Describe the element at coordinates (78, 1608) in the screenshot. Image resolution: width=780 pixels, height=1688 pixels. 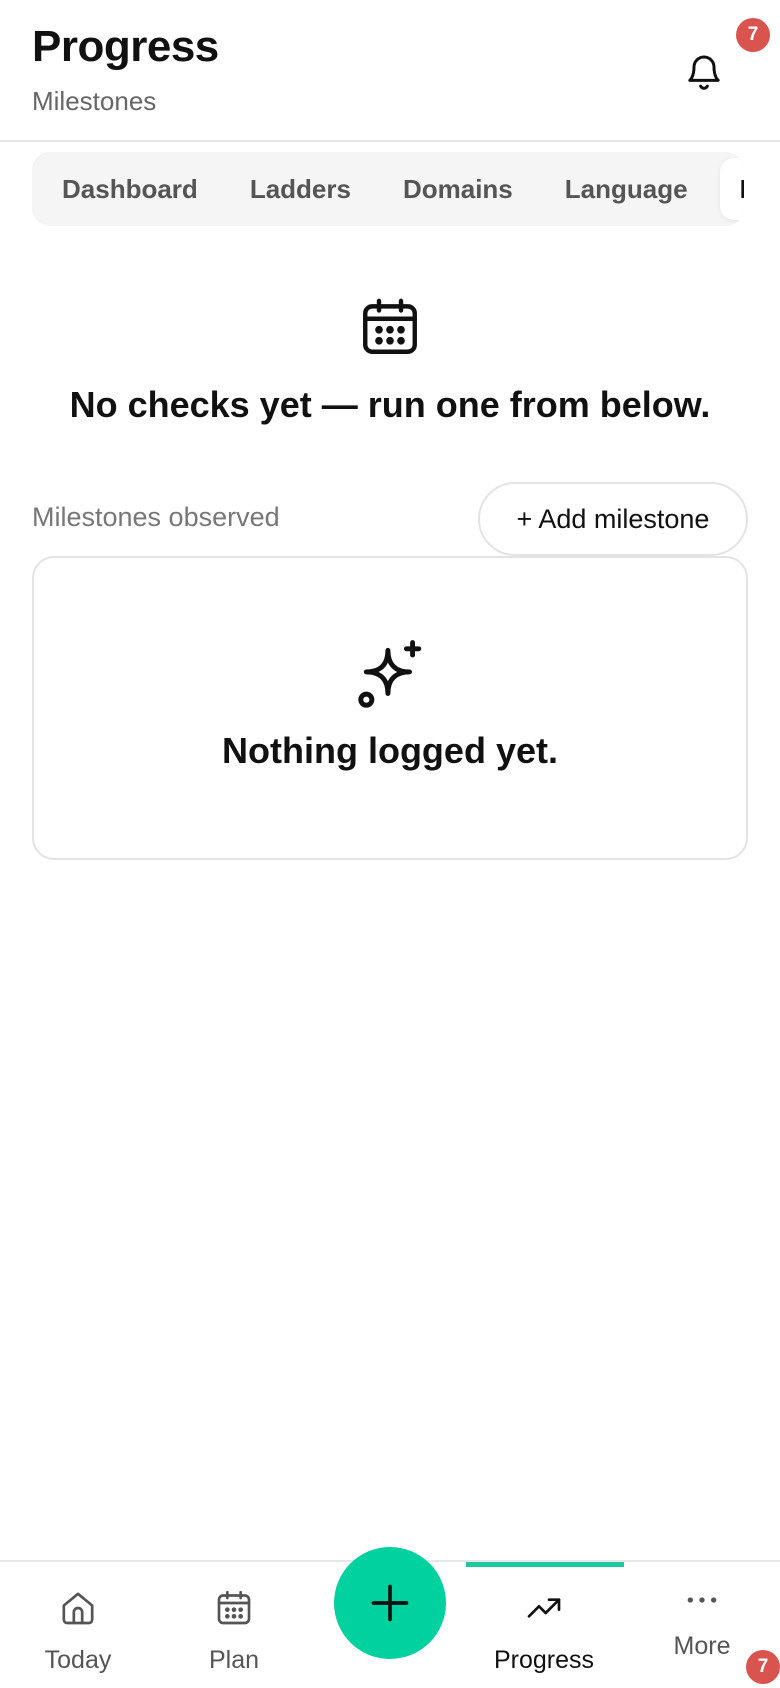
I see `home-icon` at that location.